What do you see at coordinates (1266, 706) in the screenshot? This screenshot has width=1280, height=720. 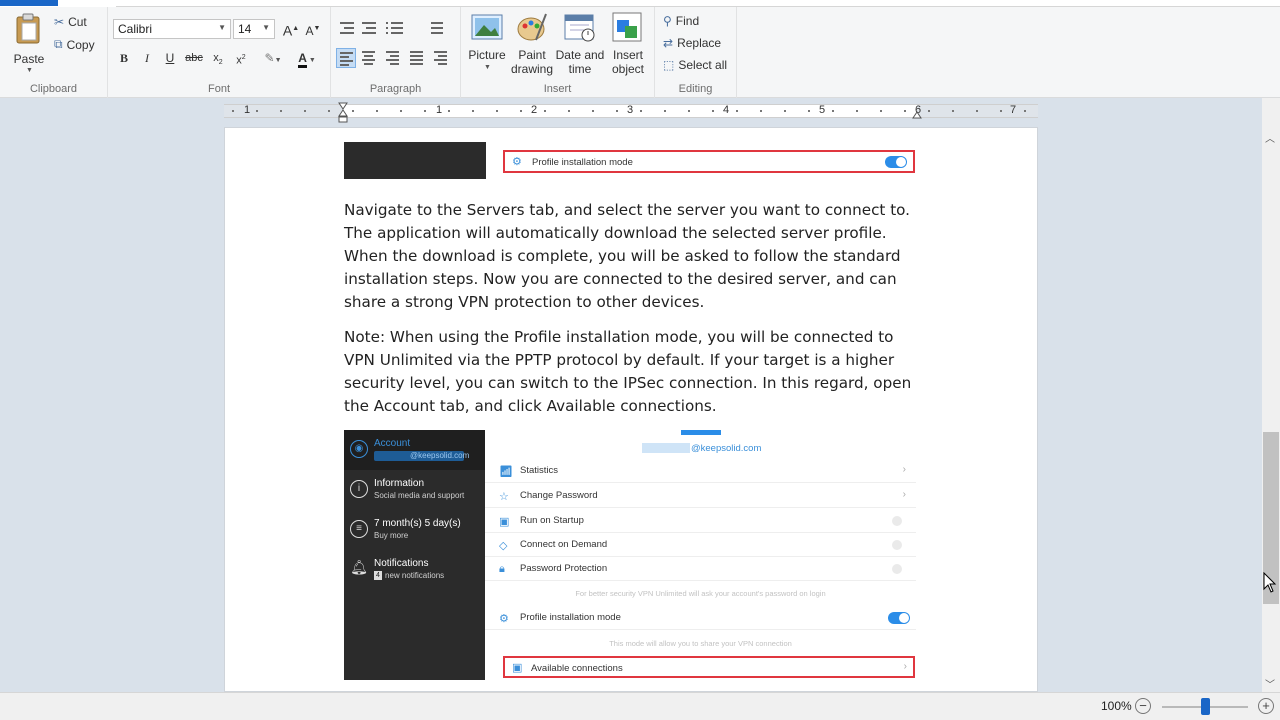 I see `zoom-in-button: +` at bounding box center [1266, 706].